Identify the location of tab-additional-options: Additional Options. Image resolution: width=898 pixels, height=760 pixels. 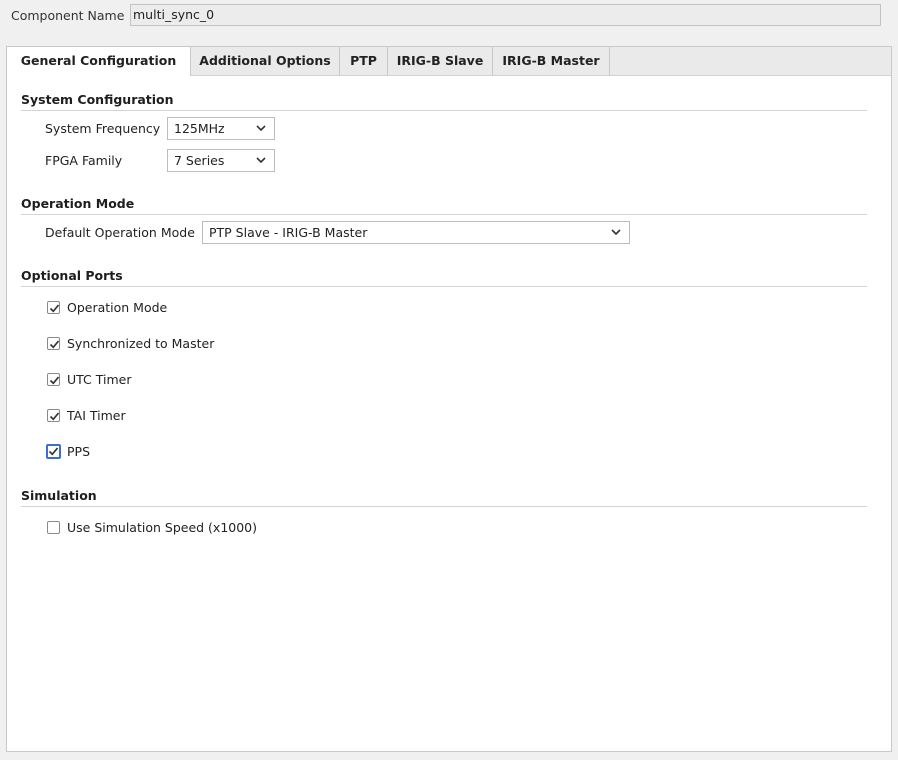
(265, 61).